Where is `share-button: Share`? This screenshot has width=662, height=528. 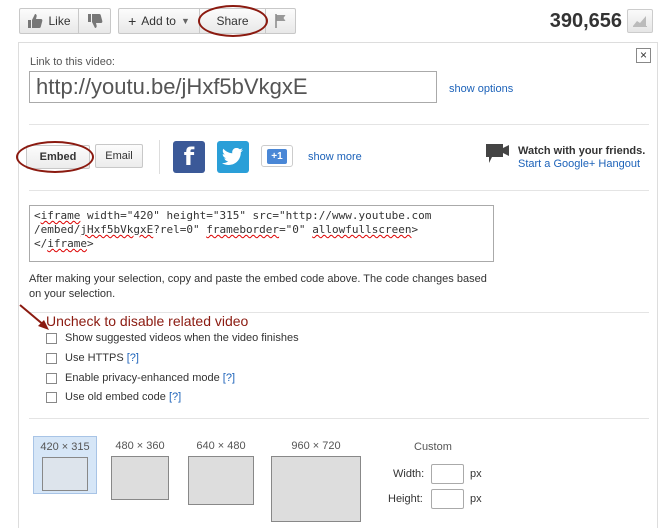
share-button: Share is located at coordinates (233, 21).